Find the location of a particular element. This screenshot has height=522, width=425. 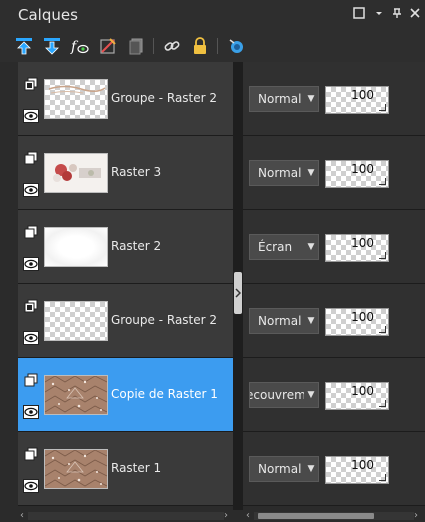

palette-icon is located at coordinates (236, 46).